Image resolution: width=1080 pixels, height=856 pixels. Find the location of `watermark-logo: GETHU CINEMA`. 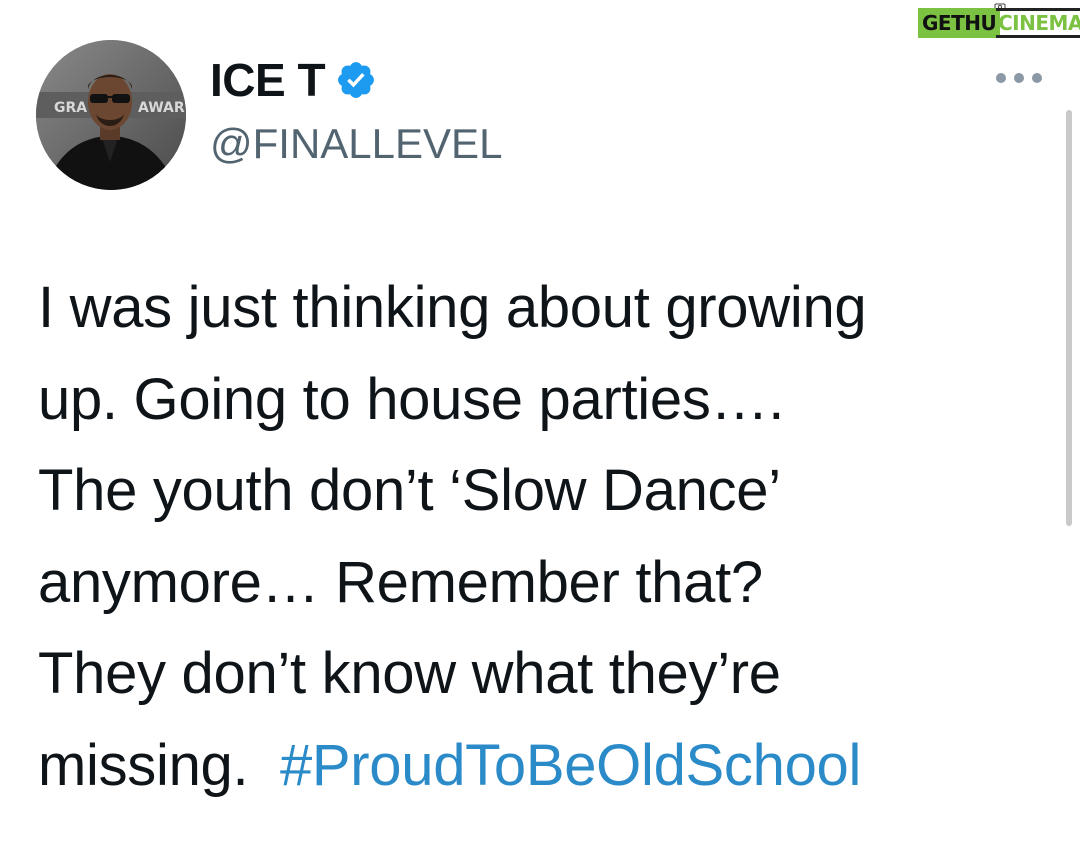

watermark-logo: GETHU CINEMA is located at coordinates (999, 22).